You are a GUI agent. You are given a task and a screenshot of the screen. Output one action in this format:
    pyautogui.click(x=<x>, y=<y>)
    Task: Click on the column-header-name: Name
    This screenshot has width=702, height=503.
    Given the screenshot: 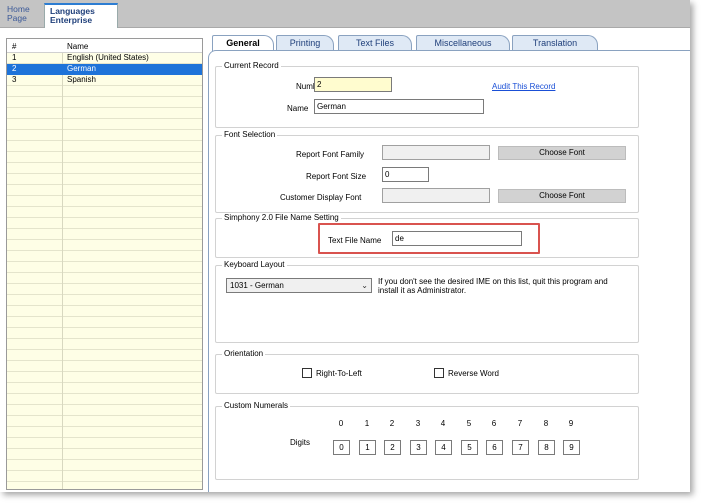 What is the action you would take?
    pyautogui.click(x=77, y=46)
    